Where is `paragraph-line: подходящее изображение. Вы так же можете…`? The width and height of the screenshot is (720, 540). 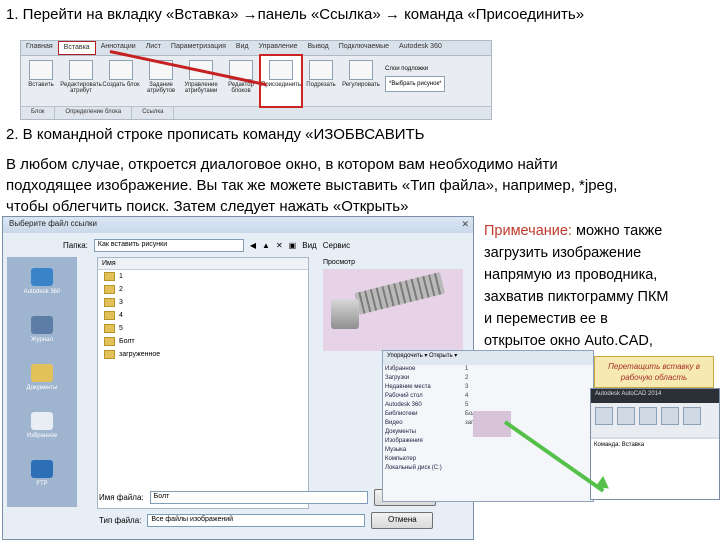 paragraph-line: подходящее изображение. Вы так же можете… is located at coordinates (312, 185).